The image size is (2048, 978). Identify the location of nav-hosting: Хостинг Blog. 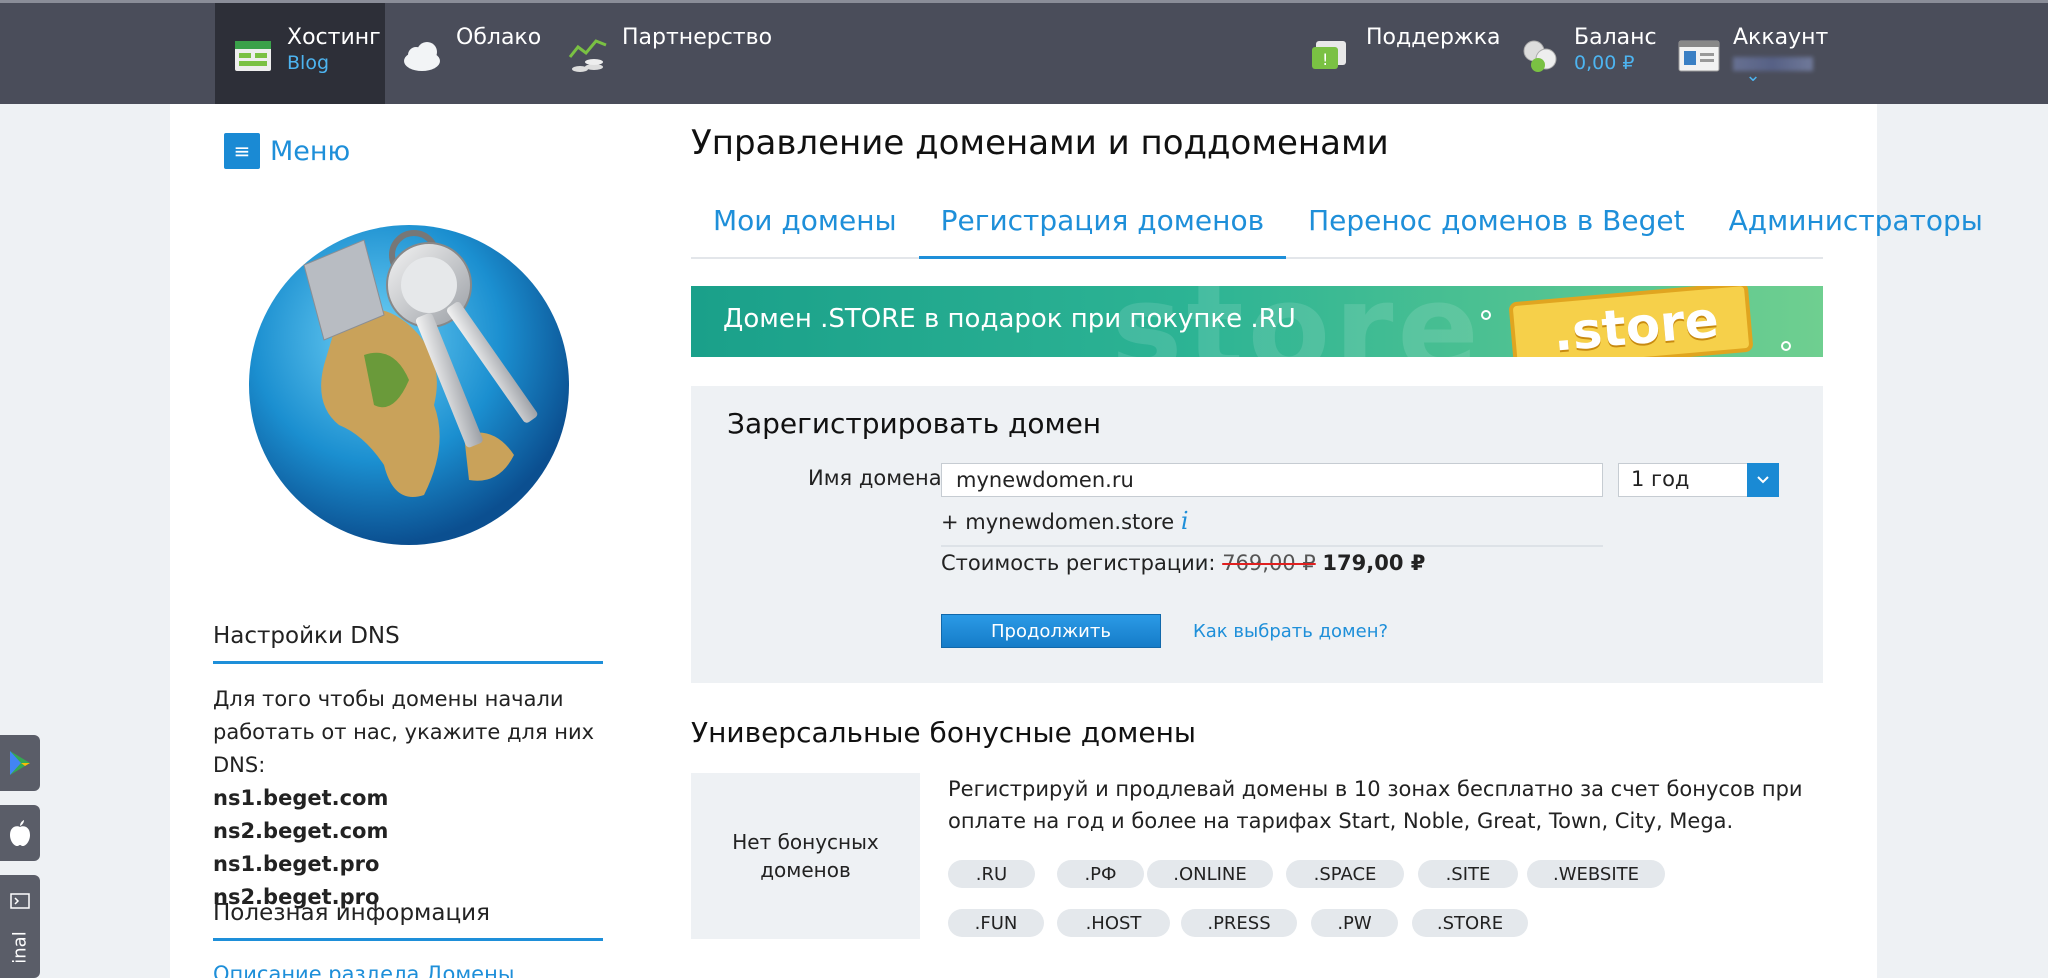
(300, 53).